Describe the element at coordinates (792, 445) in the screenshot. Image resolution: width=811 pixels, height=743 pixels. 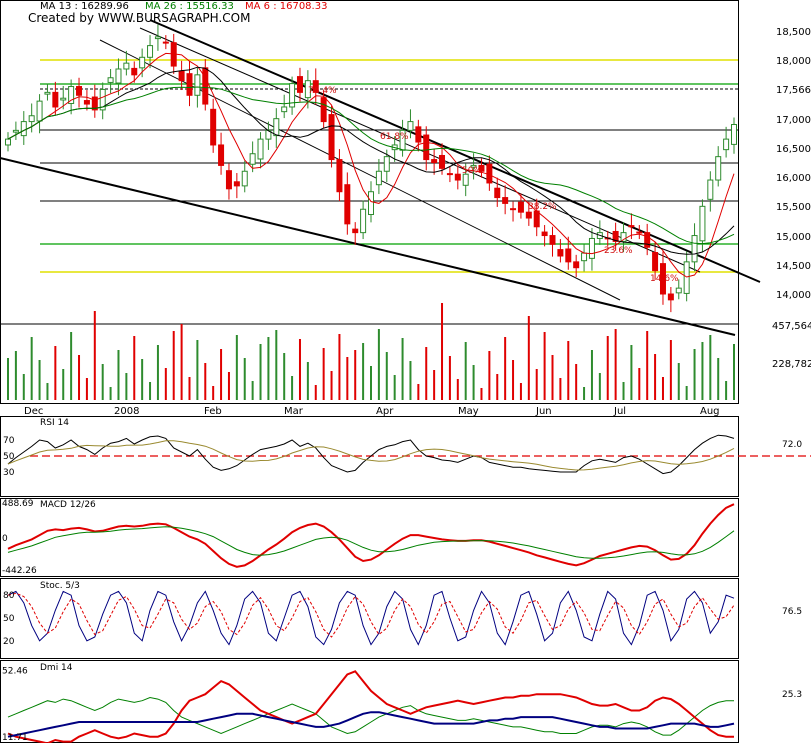
I see `rsi-current: 72.0` at that location.